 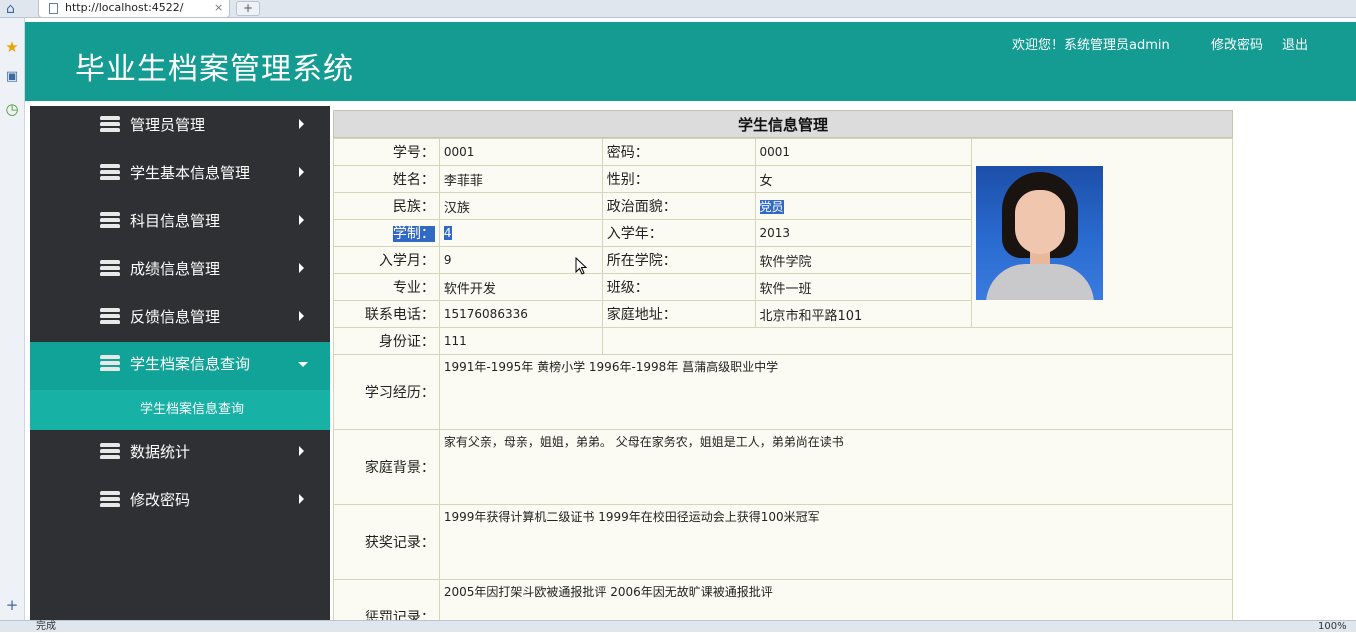 What do you see at coordinates (12, 47) in the screenshot?
I see `favorites-star-icon: ★` at bounding box center [12, 47].